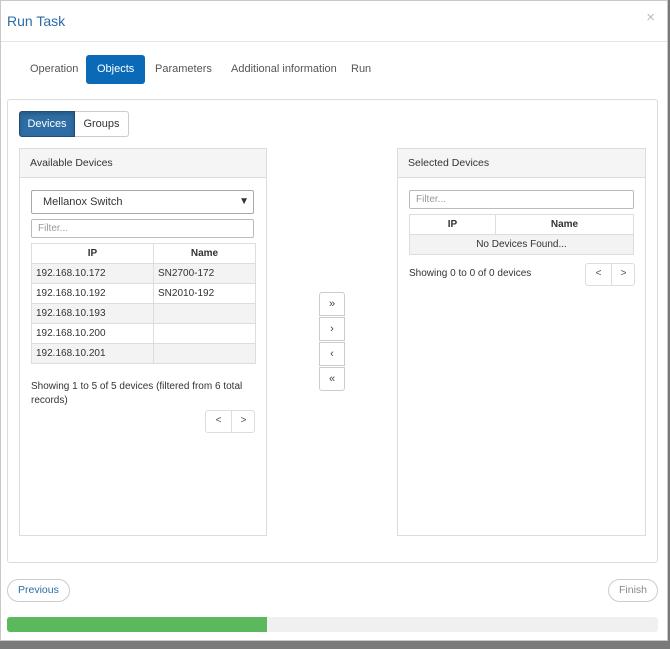  I want to click on table-row: 192.168.10.192 SN2010-192, so click(143, 293).